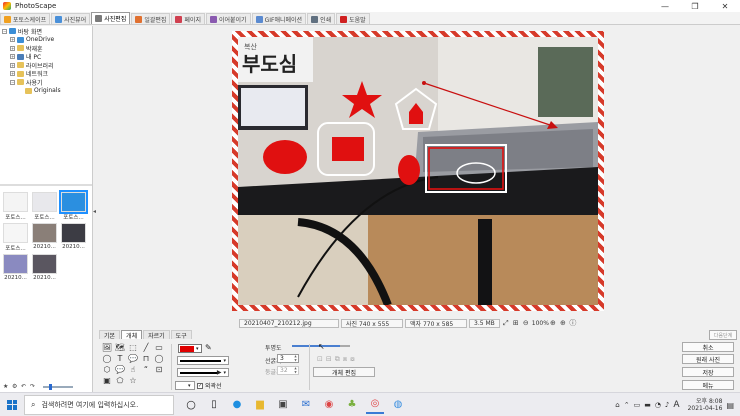 This screenshot has width=740, height=416. Describe the element at coordinates (107, 369) in the screenshot. I see `object-tool-icon: ⬡` at that location.